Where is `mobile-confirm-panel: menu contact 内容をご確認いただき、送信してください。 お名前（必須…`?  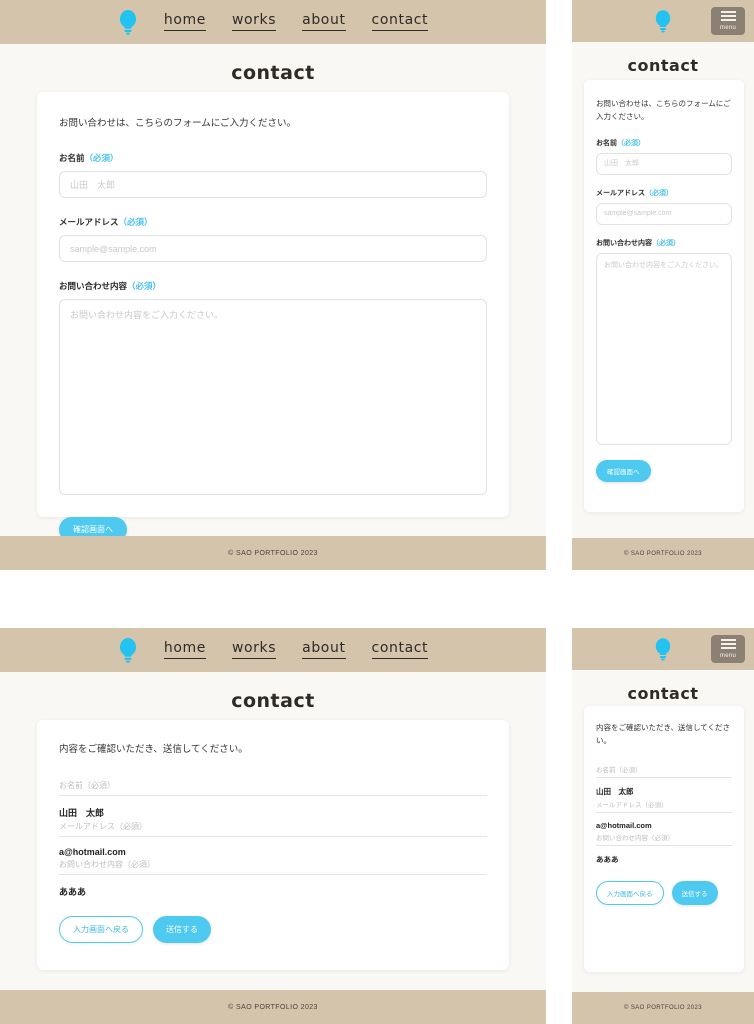
mobile-confirm-panel: menu contact 内容をご確認いただき、送信してください。 お名前（必須… is located at coordinates (663, 826).